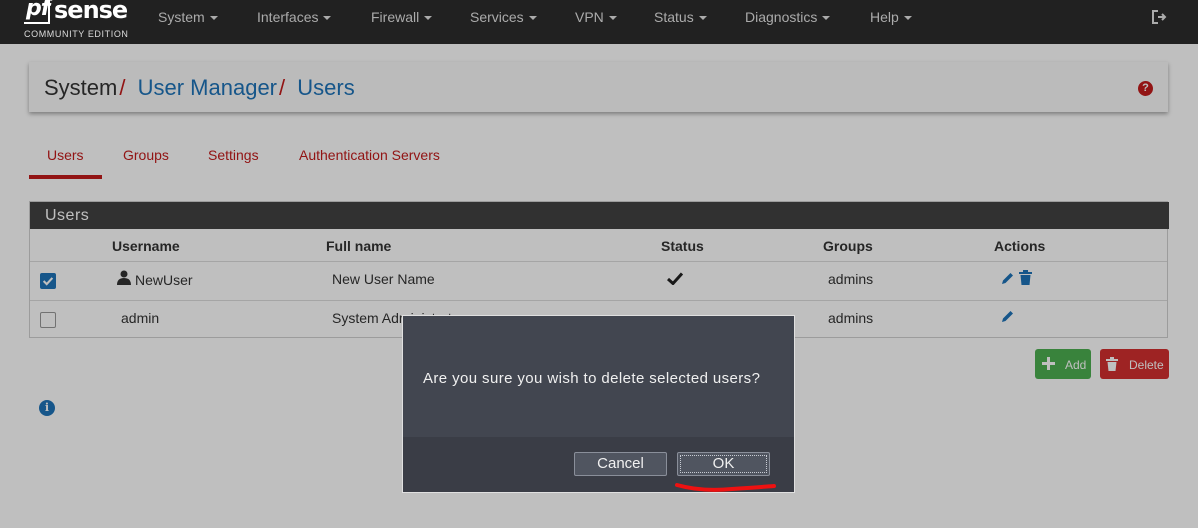 The image size is (1198, 528). I want to click on logo-sense-text: sense, so click(91, 12).